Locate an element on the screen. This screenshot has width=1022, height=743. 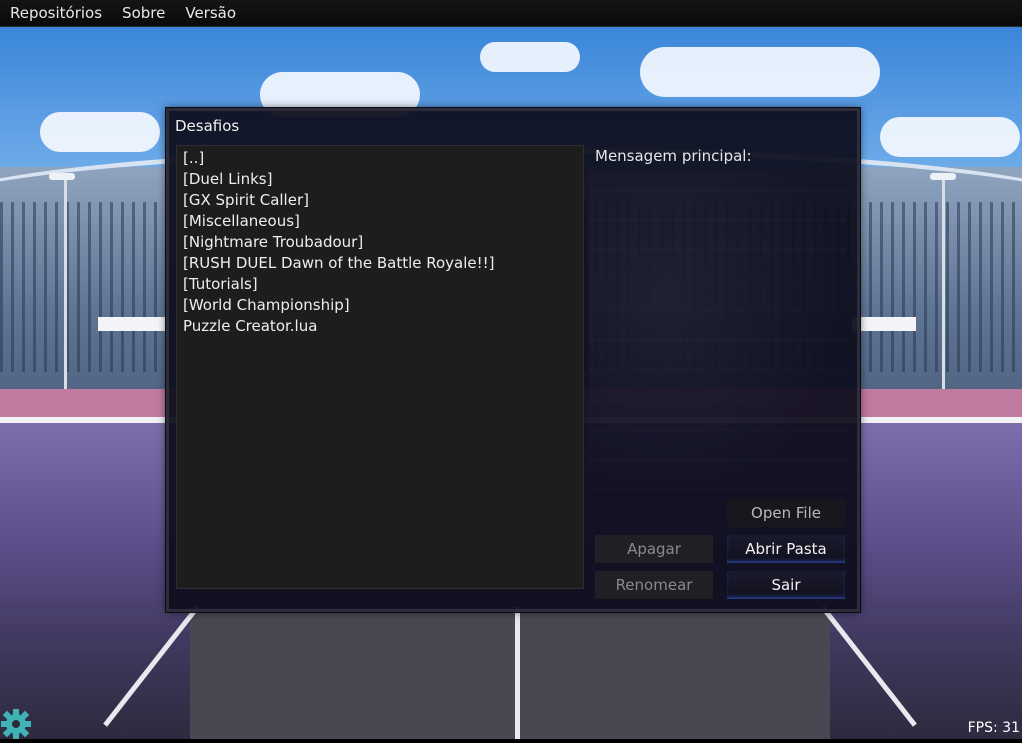
menu-sobre: Sobre is located at coordinates (143, 13).